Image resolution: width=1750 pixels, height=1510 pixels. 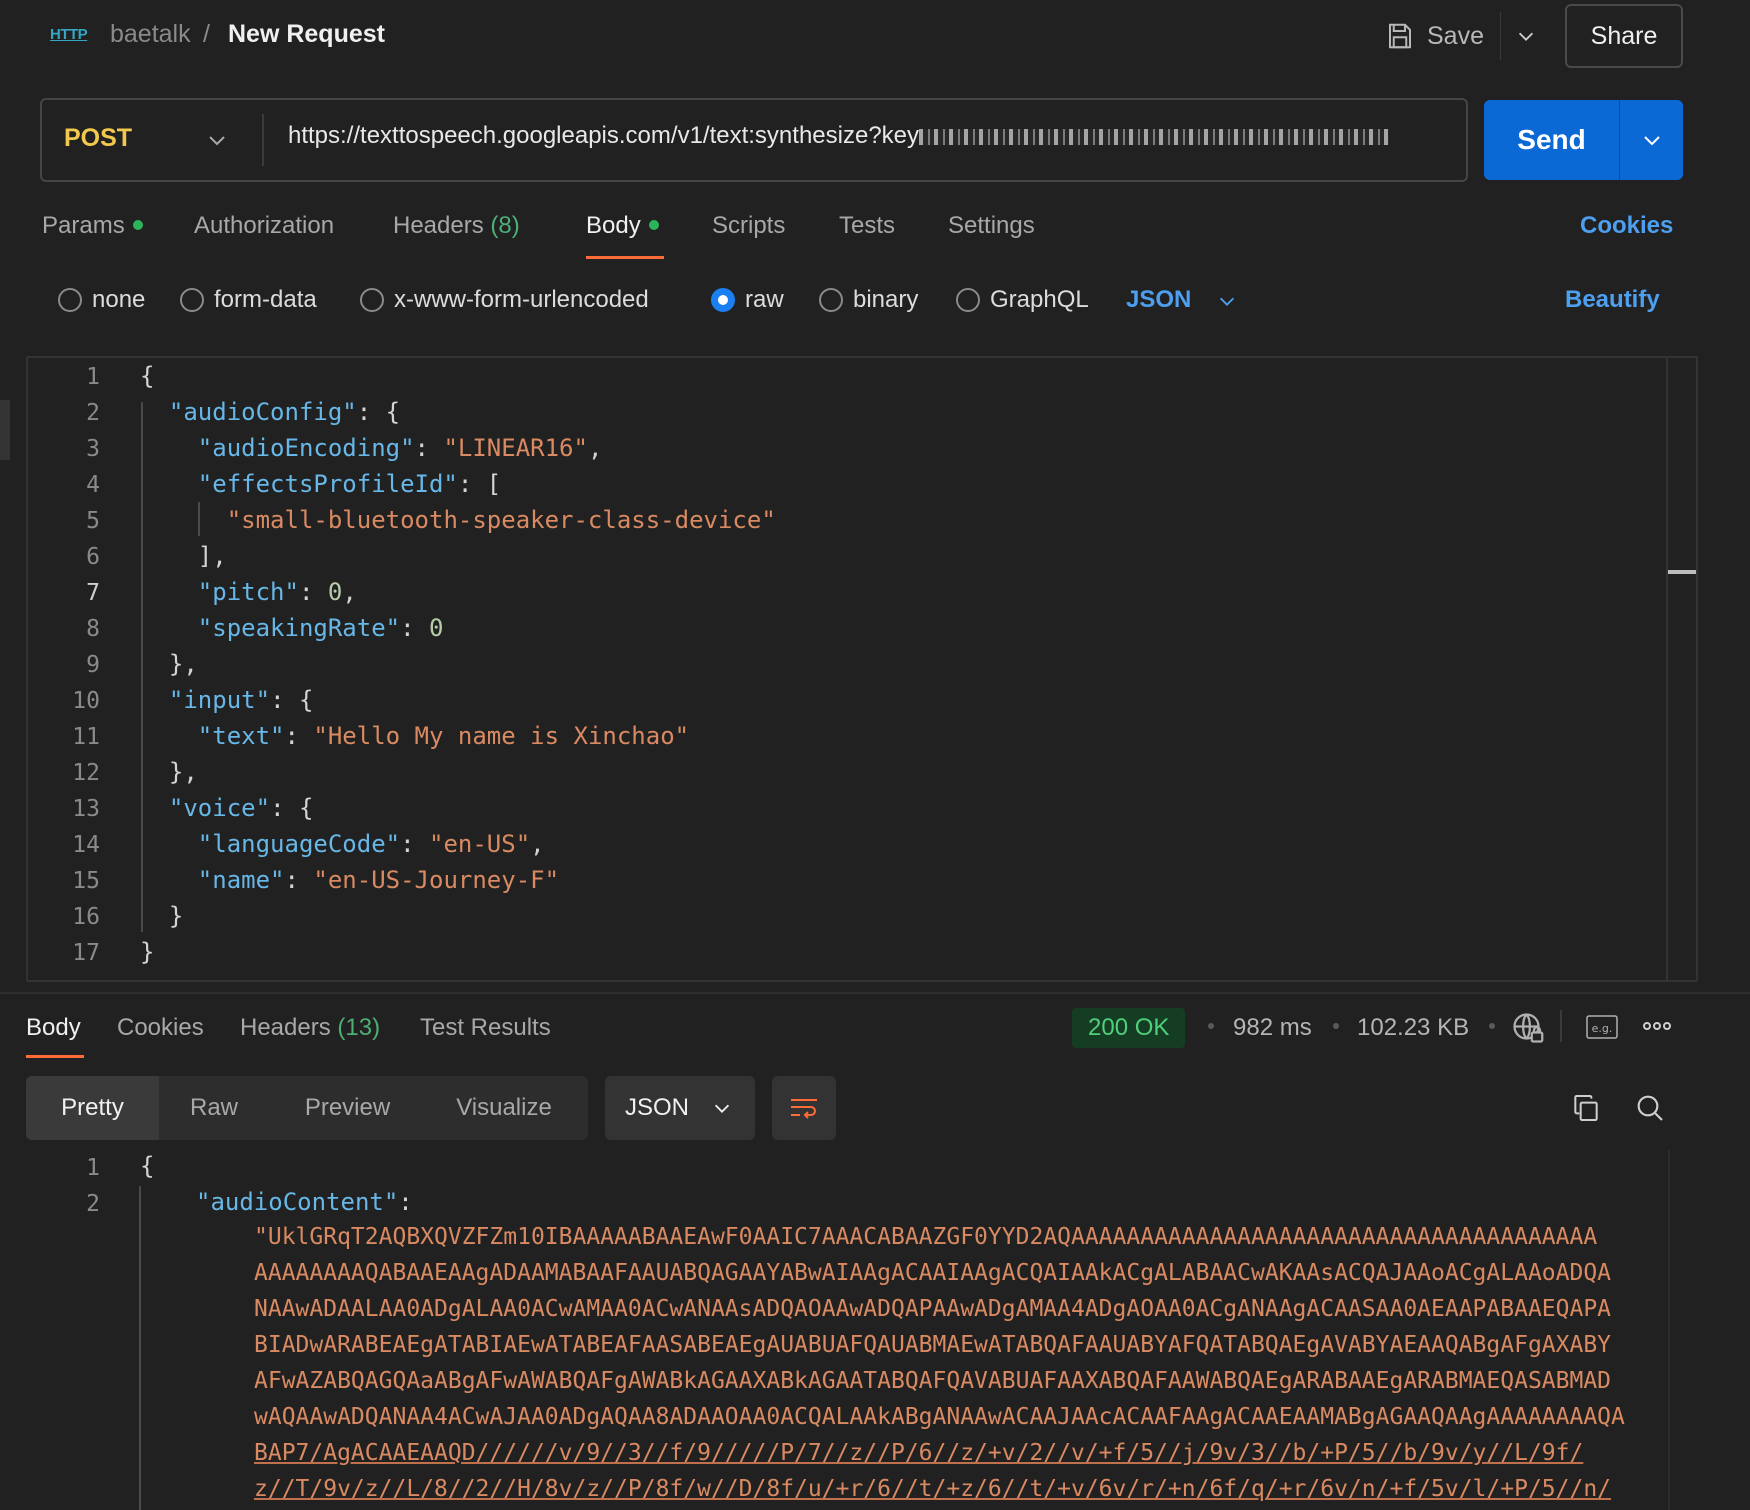 What do you see at coordinates (248, 300) in the screenshot?
I see `body-type-form-data: form-data` at bounding box center [248, 300].